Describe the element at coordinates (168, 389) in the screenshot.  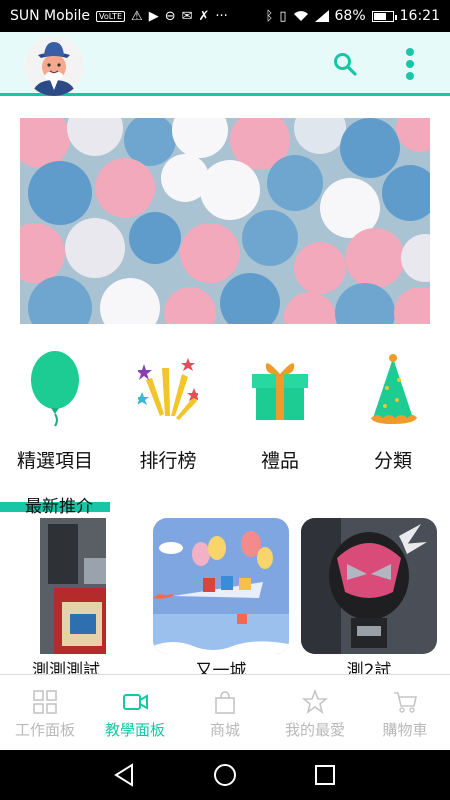
I see `fireworks-icon` at that location.